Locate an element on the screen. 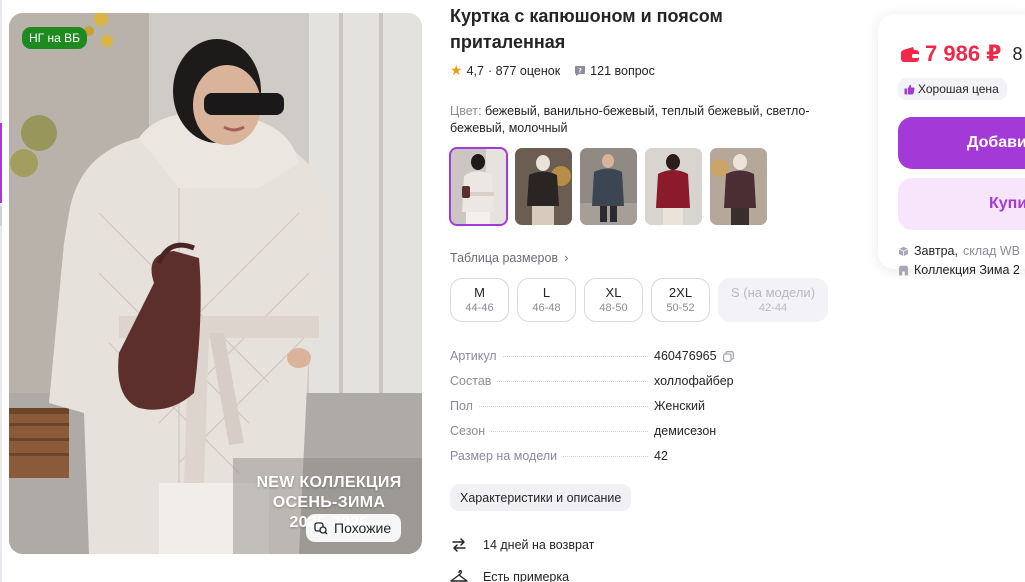 The image size is (1025, 582). similar-icon is located at coordinates (321, 528).